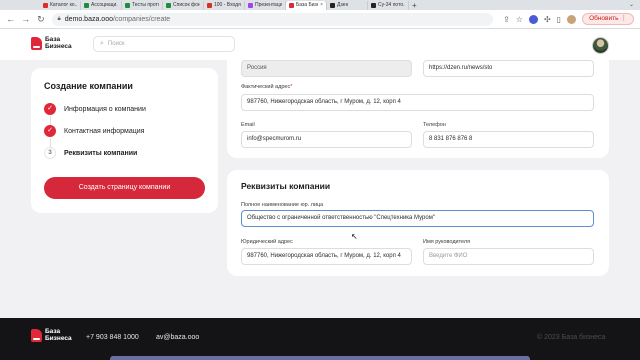 Image resolution: width=640 pixels, height=360 pixels. Describe the element at coordinates (248, 125) in the screenshot. I see `email-label: Email` at that location.